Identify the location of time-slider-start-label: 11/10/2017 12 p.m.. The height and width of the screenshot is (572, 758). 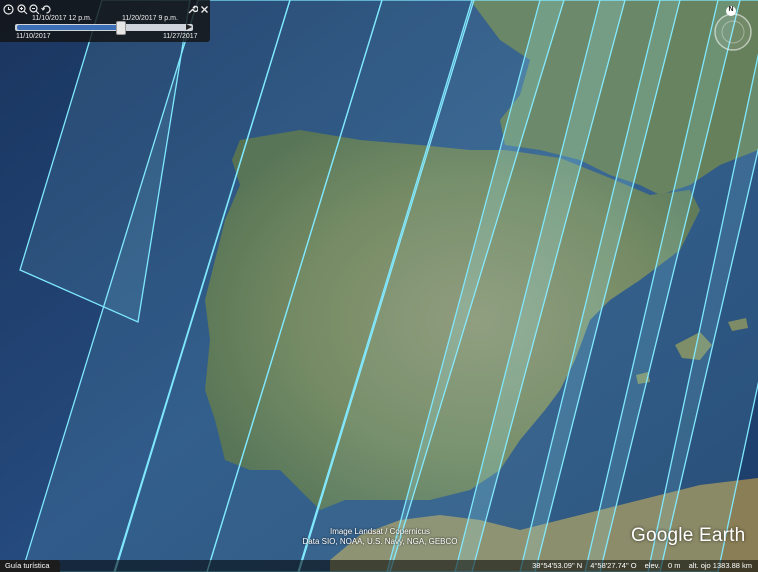
(62, 18).